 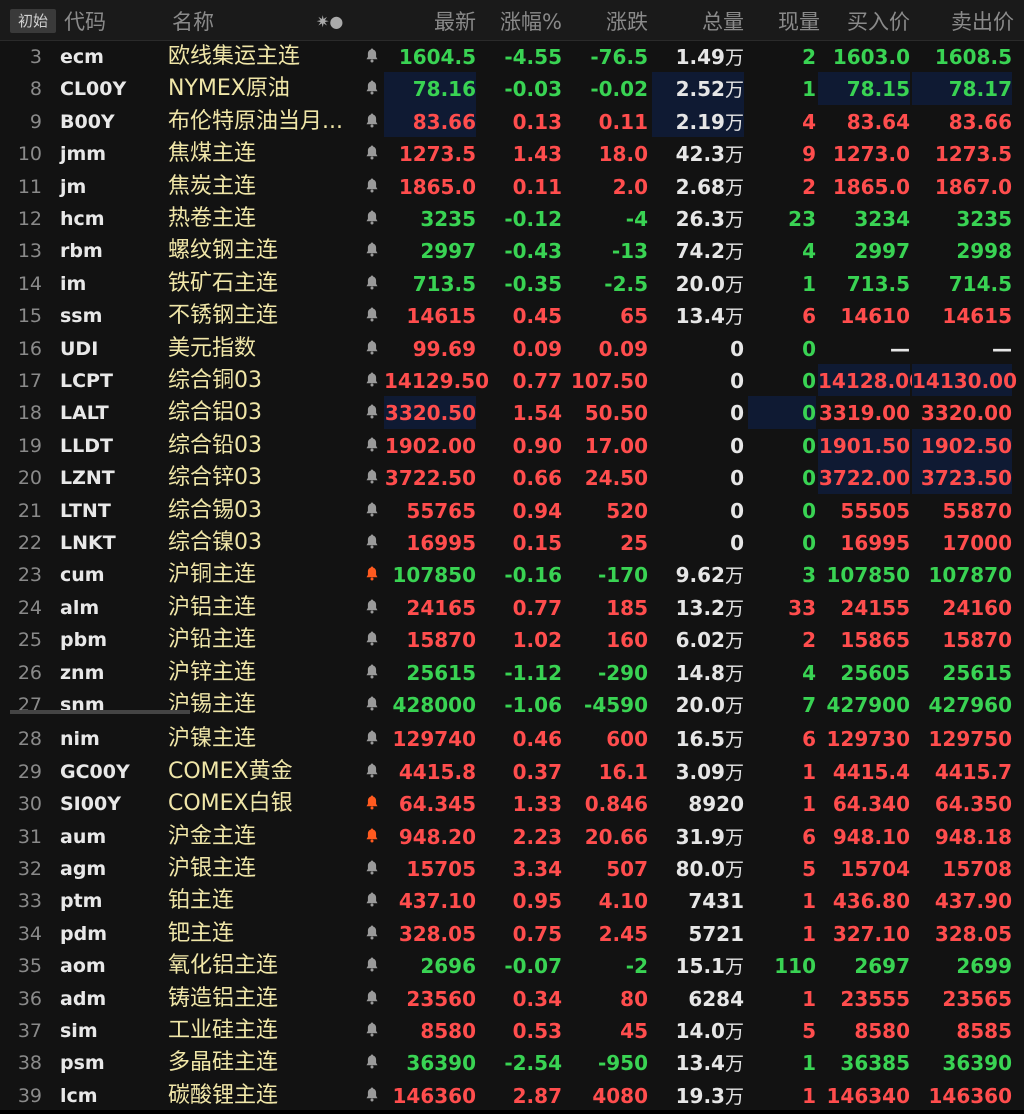 What do you see at coordinates (970, 575) in the screenshot?
I see `ask-price: 107870` at bounding box center [970, 575].